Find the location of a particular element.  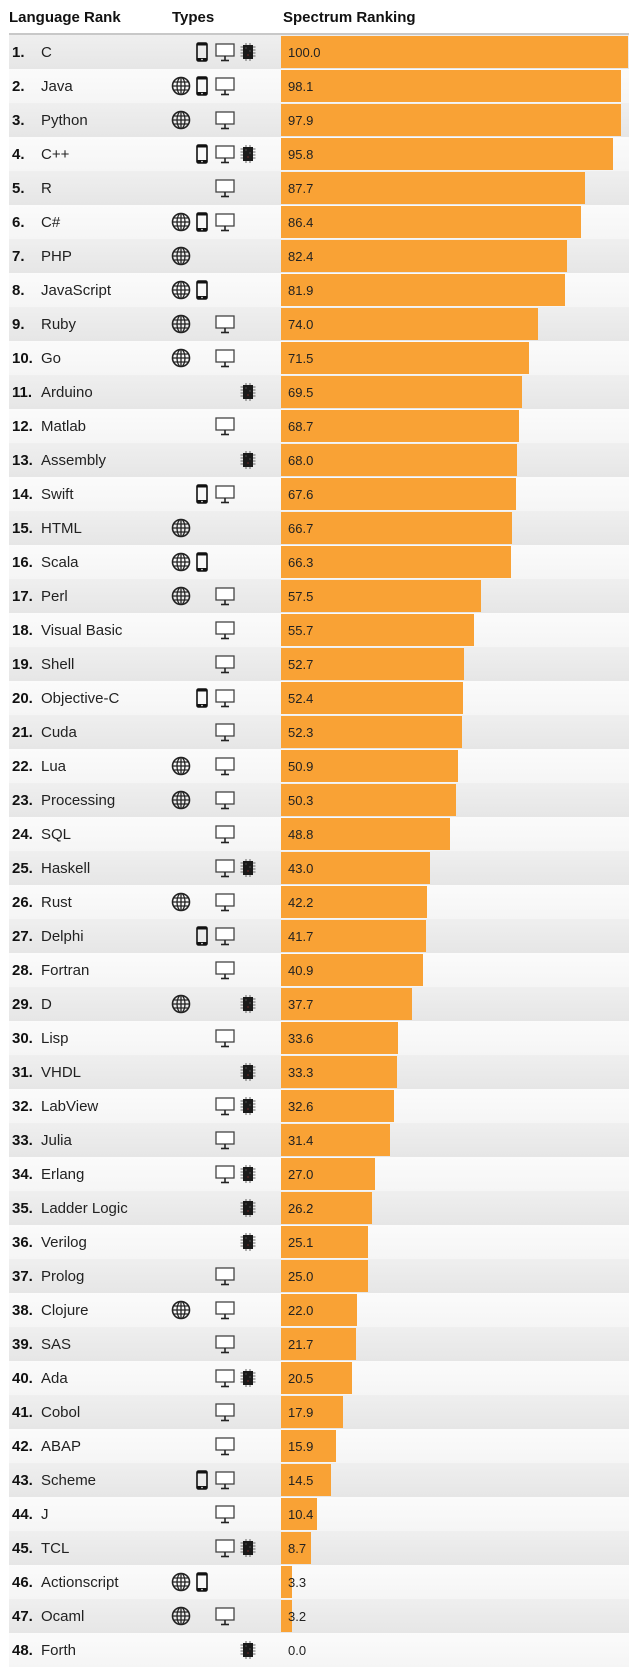

table-row: 8. JavaScript 81.9 is located at coordinates (319, 290).